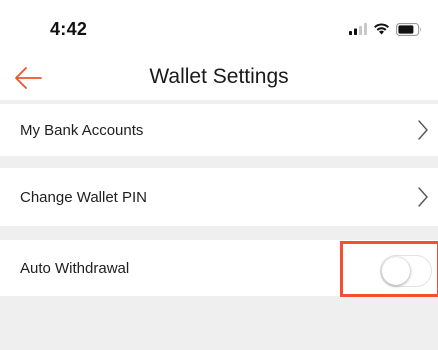 This screenshot has width=438, height=350. What do you see at coordinates (381, 29) in the screenshot?
I see `wifi-icon` at bounding box center [381, 29].